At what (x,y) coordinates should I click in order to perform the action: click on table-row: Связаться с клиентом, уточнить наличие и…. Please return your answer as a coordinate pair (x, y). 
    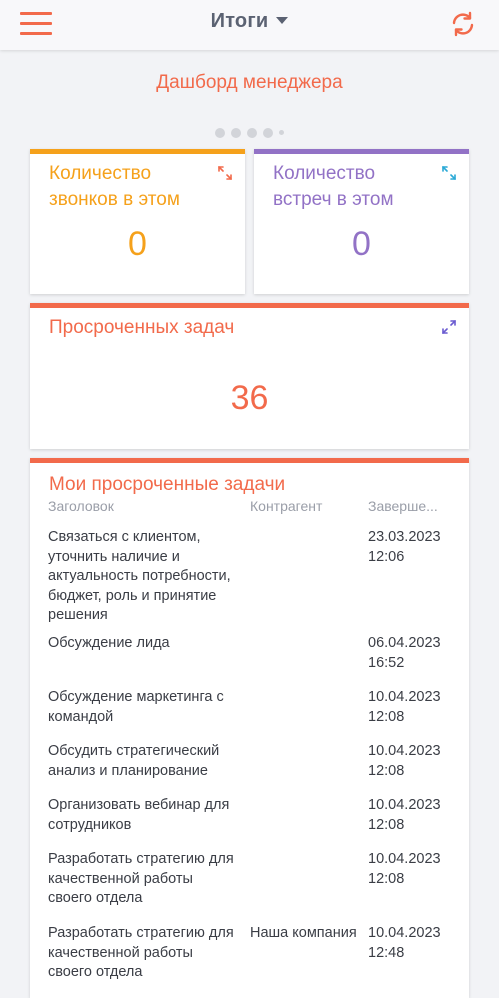
    Looking at the image, I should click on (249, 573).